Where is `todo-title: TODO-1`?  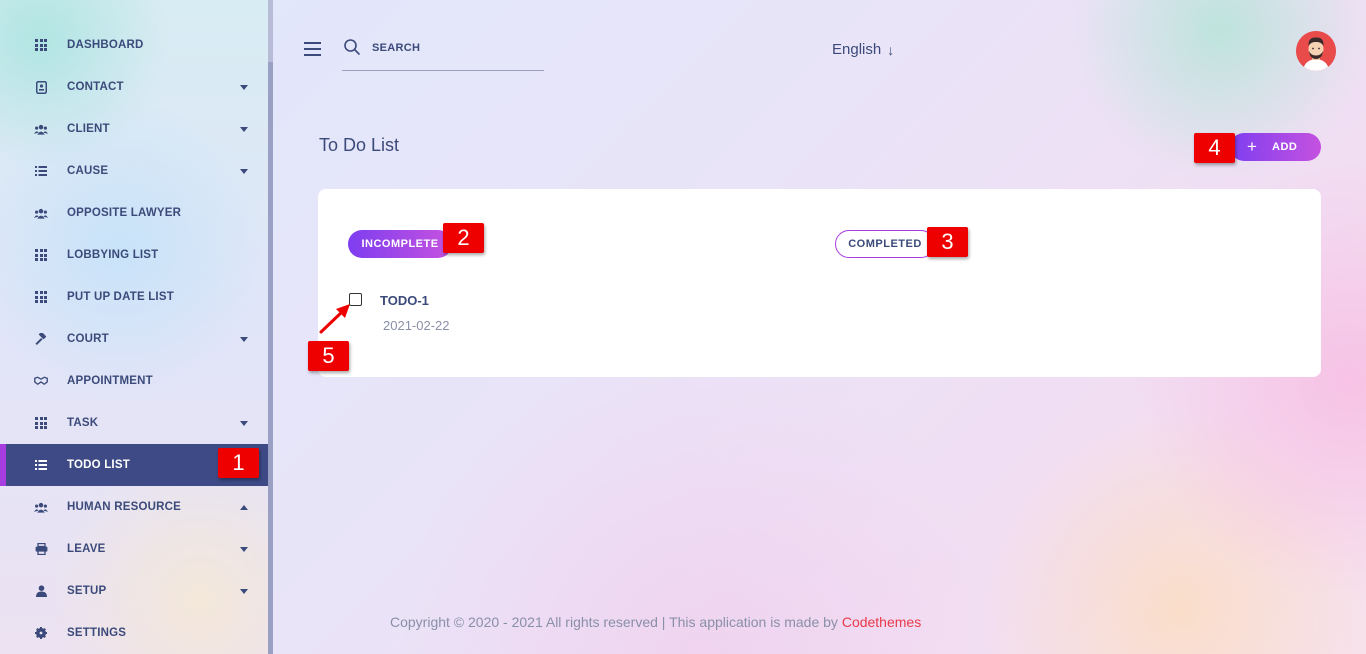
todo-title: TODO-1 is located at coordinates (404, 300).